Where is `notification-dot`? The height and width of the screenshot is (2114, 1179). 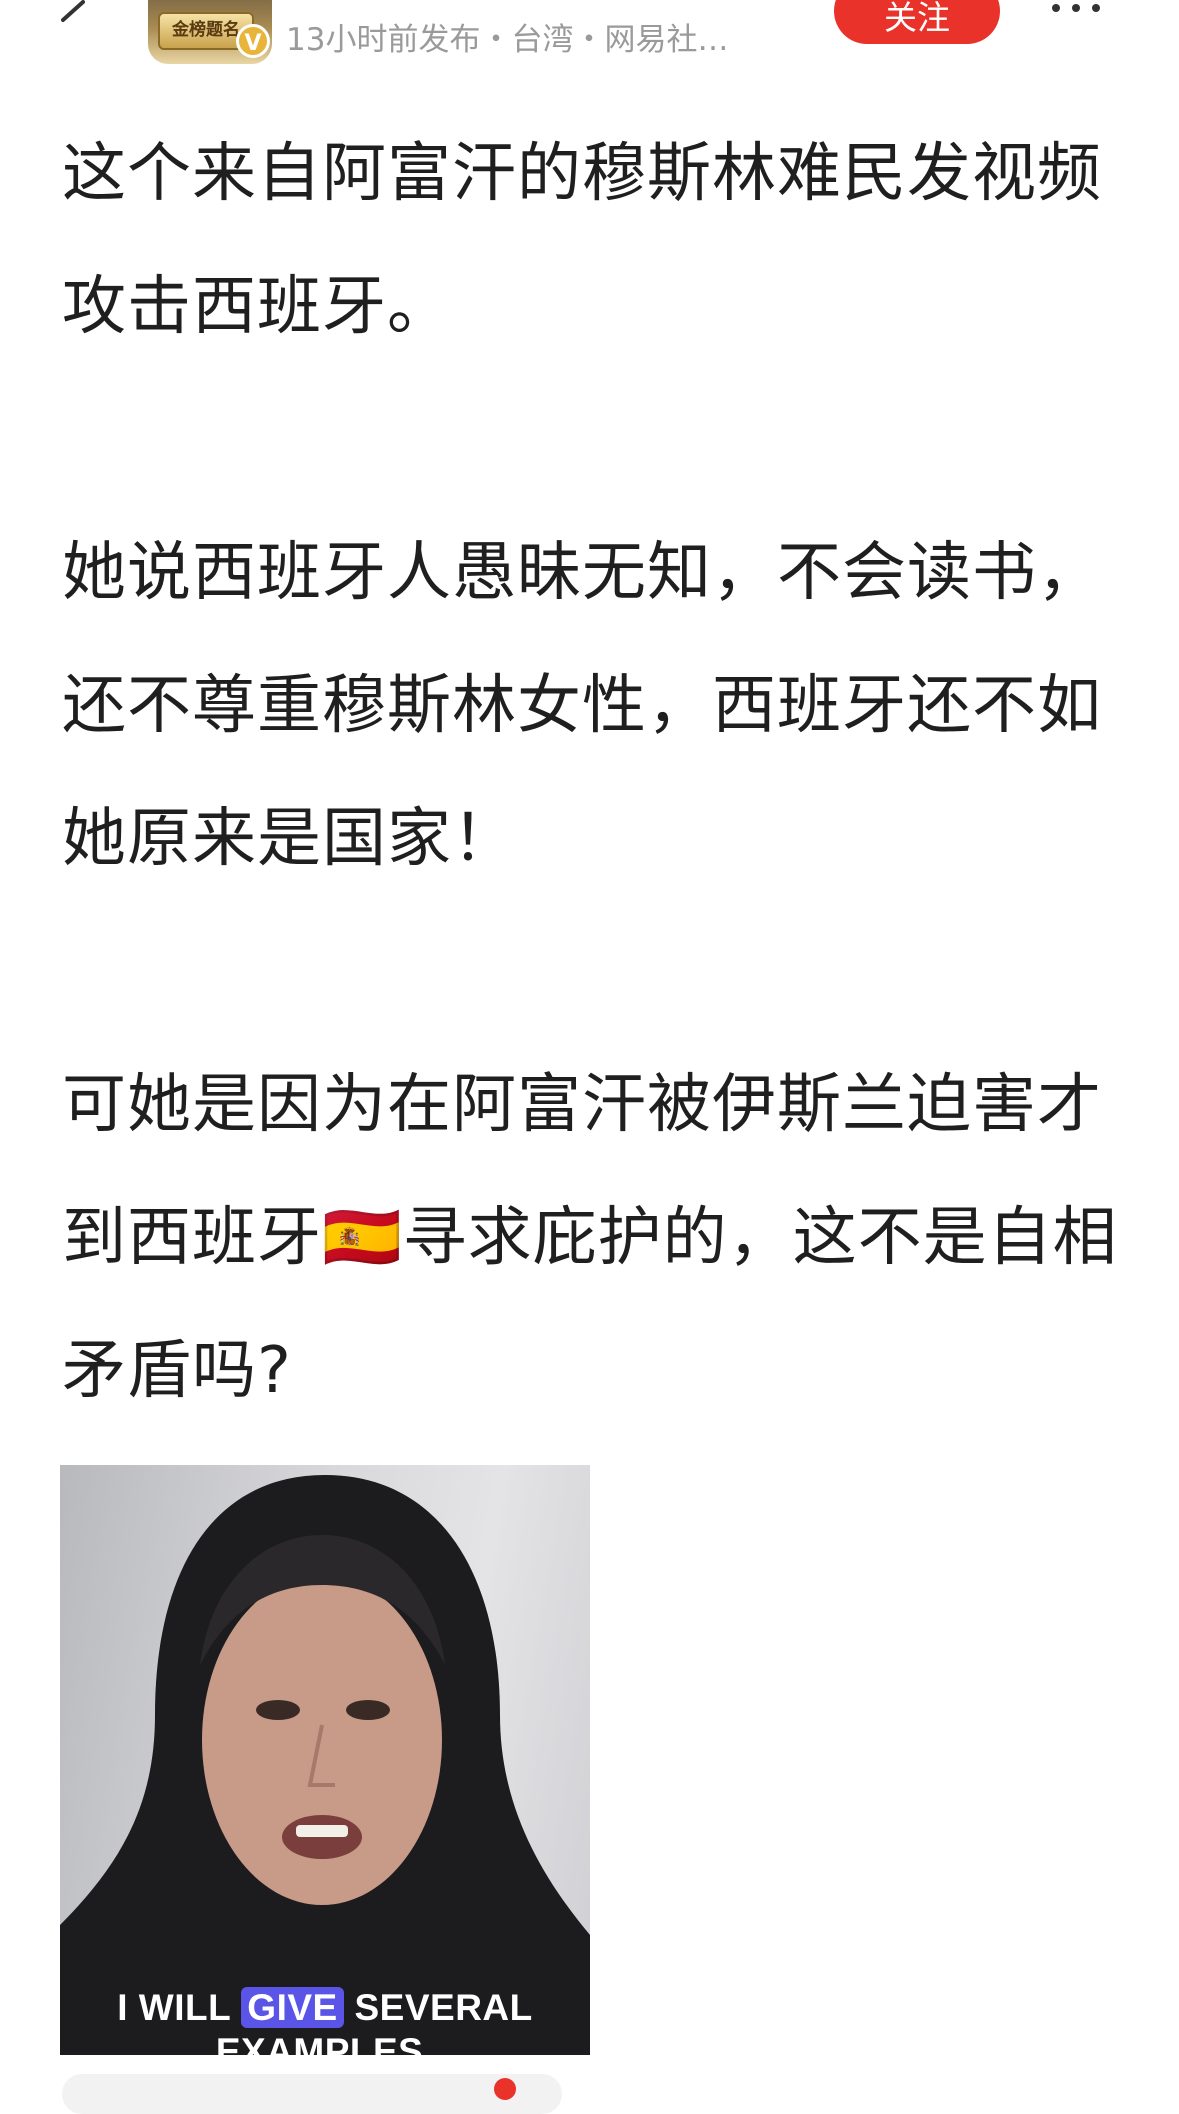 notification-dot is located at coordinates (505, 2089).